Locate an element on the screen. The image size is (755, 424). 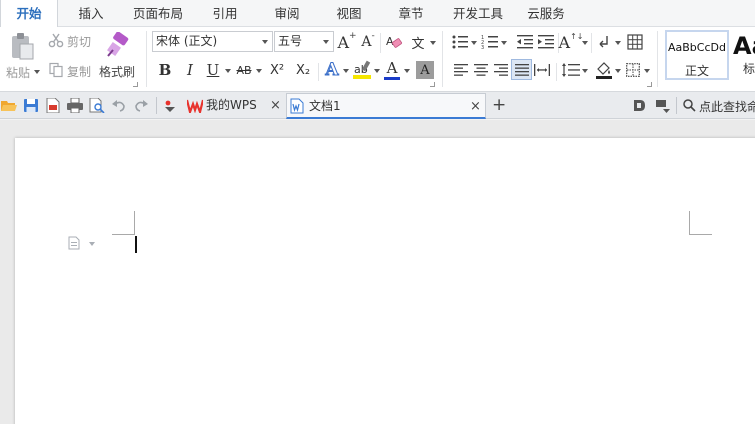
crop-mark-top-left-v is located at coordinates (134, 222).